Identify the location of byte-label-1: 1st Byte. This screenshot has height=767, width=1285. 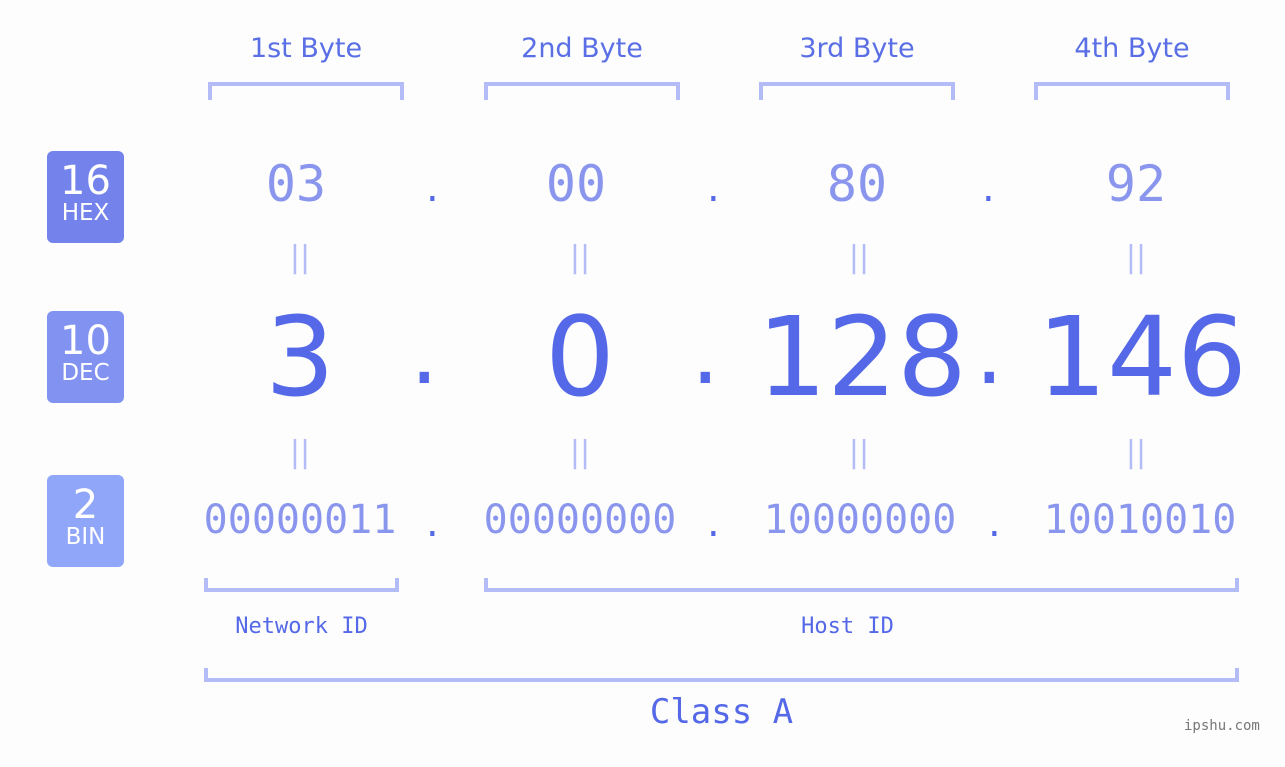
(306, 48).